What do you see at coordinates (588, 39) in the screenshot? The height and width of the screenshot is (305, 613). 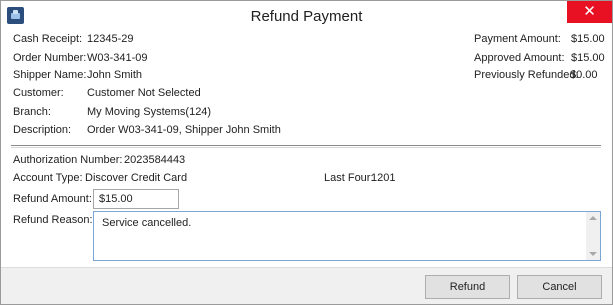 I see `payment-amount-value: $15.00` at bounding box center [588, 39].